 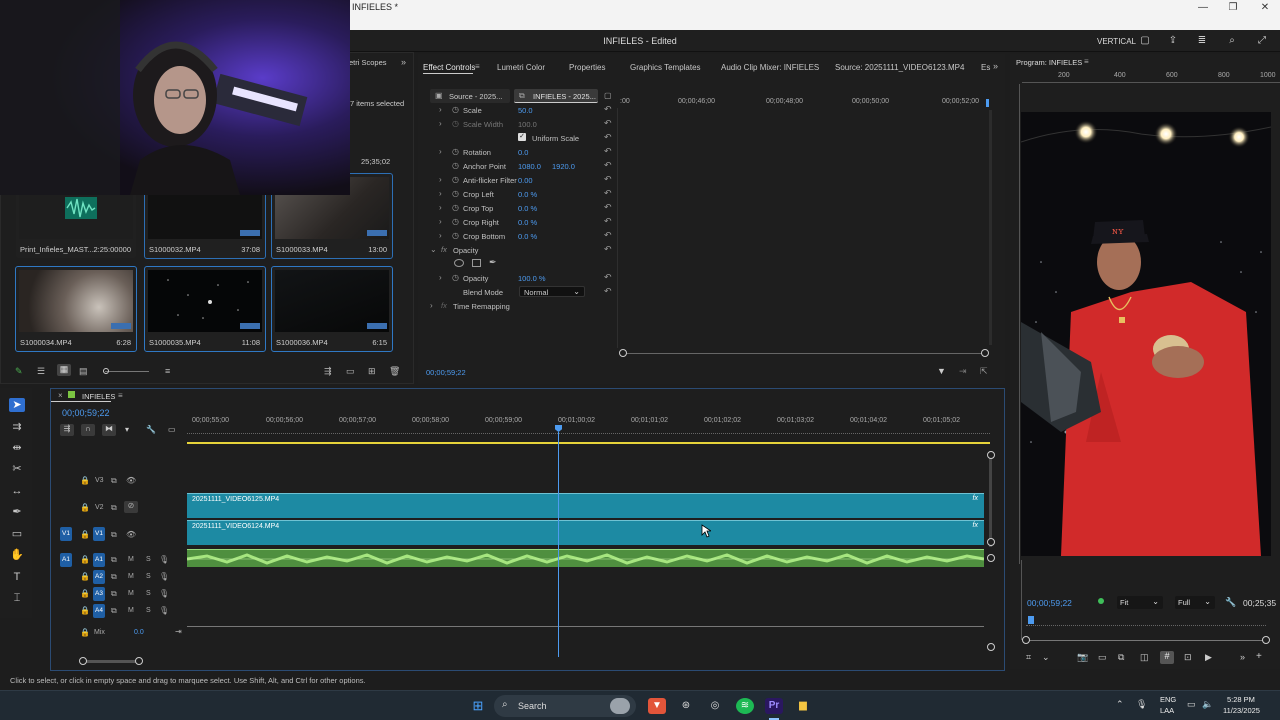 What do you see at coordinates (127, 371) in the screenshot?
I see `zoom-slider` at bounding box center [127, 371].